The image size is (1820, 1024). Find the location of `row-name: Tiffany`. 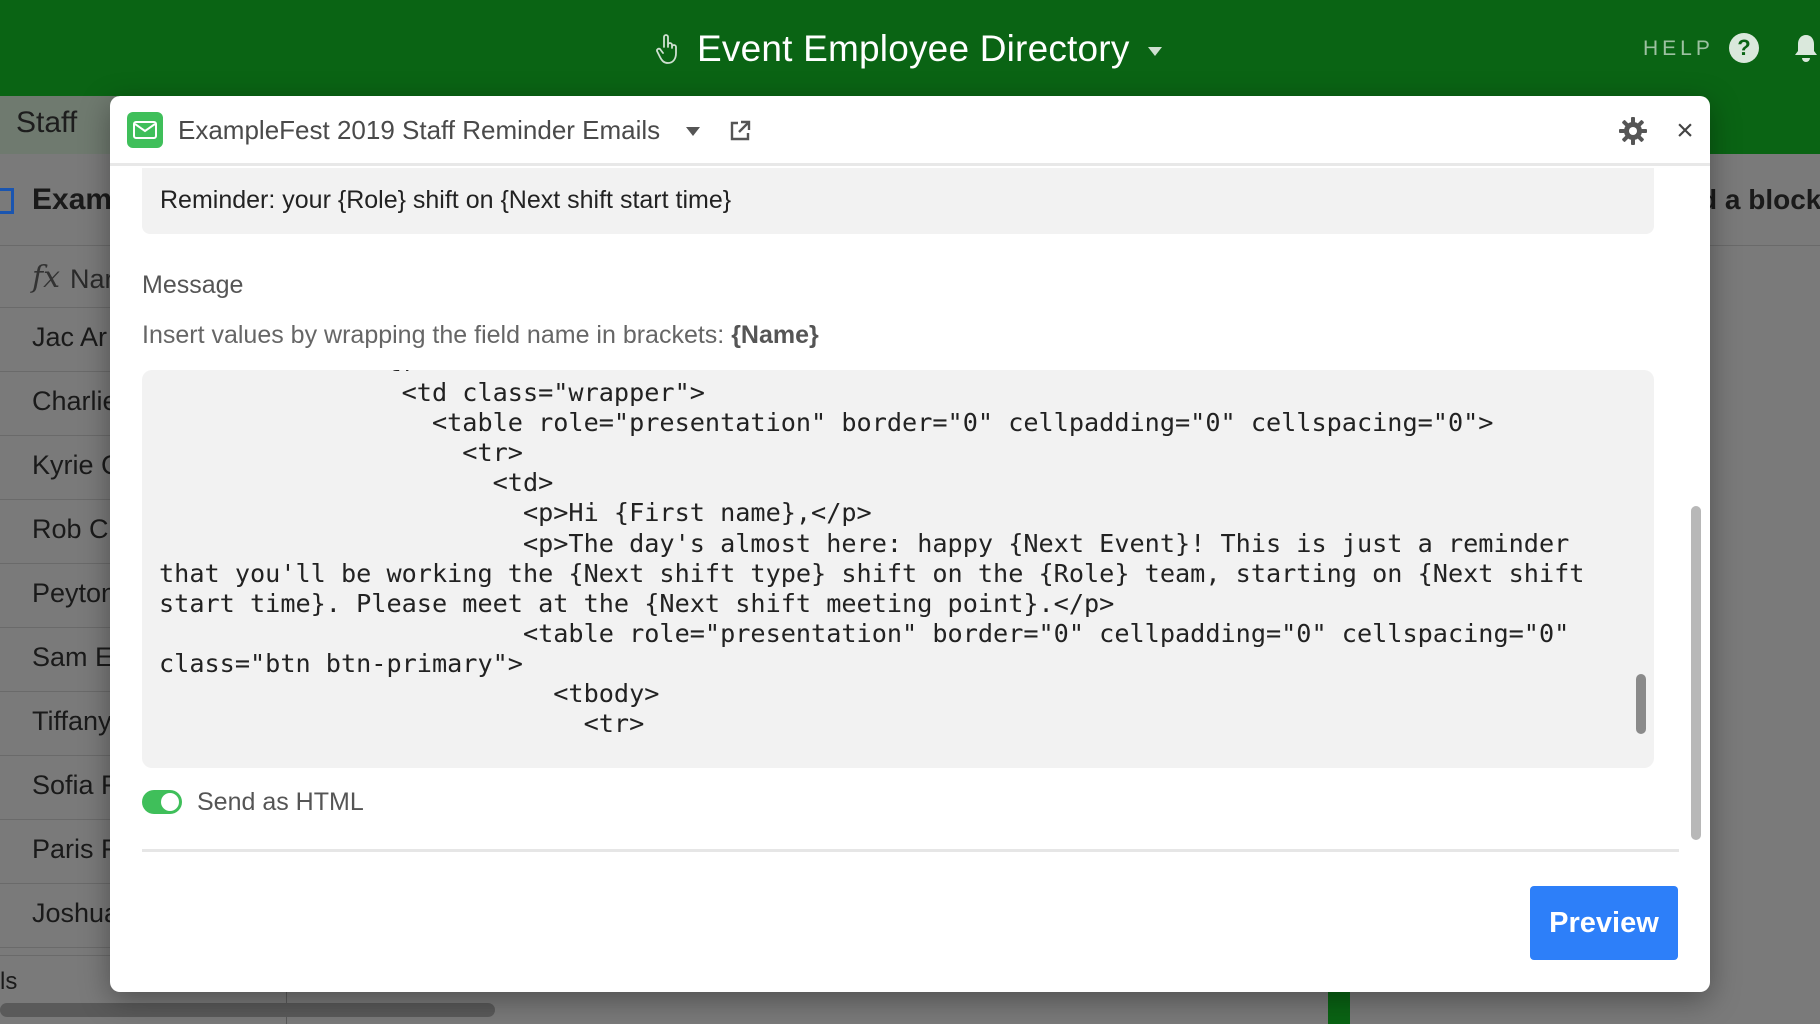

row-name: Tiffany is located at coordinates (72, 721).